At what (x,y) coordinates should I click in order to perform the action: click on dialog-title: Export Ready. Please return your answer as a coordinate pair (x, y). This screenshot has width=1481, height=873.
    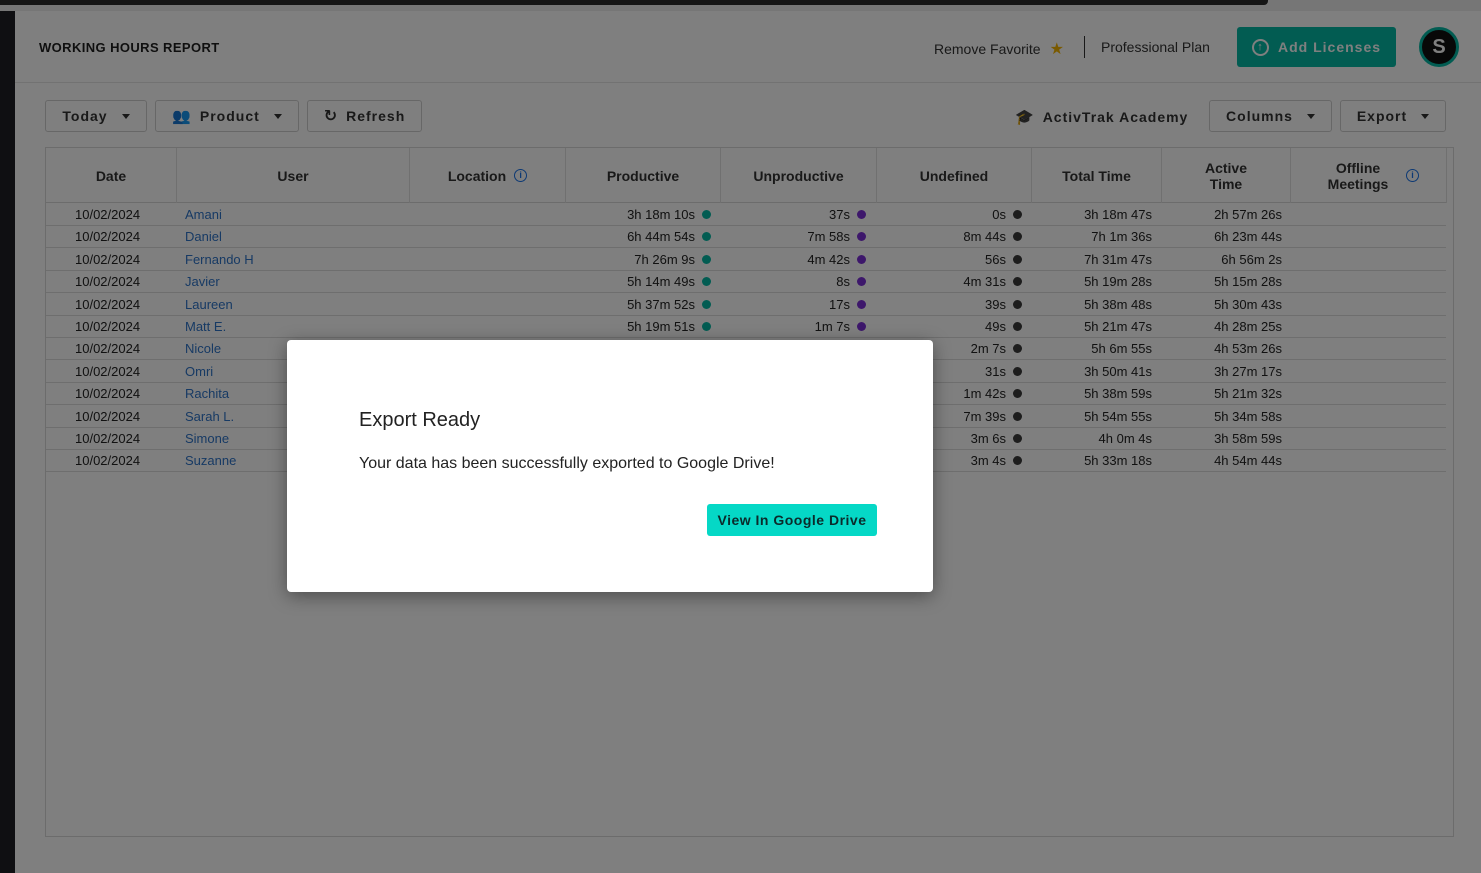
    Looking at the image, I should click on (420, 420).